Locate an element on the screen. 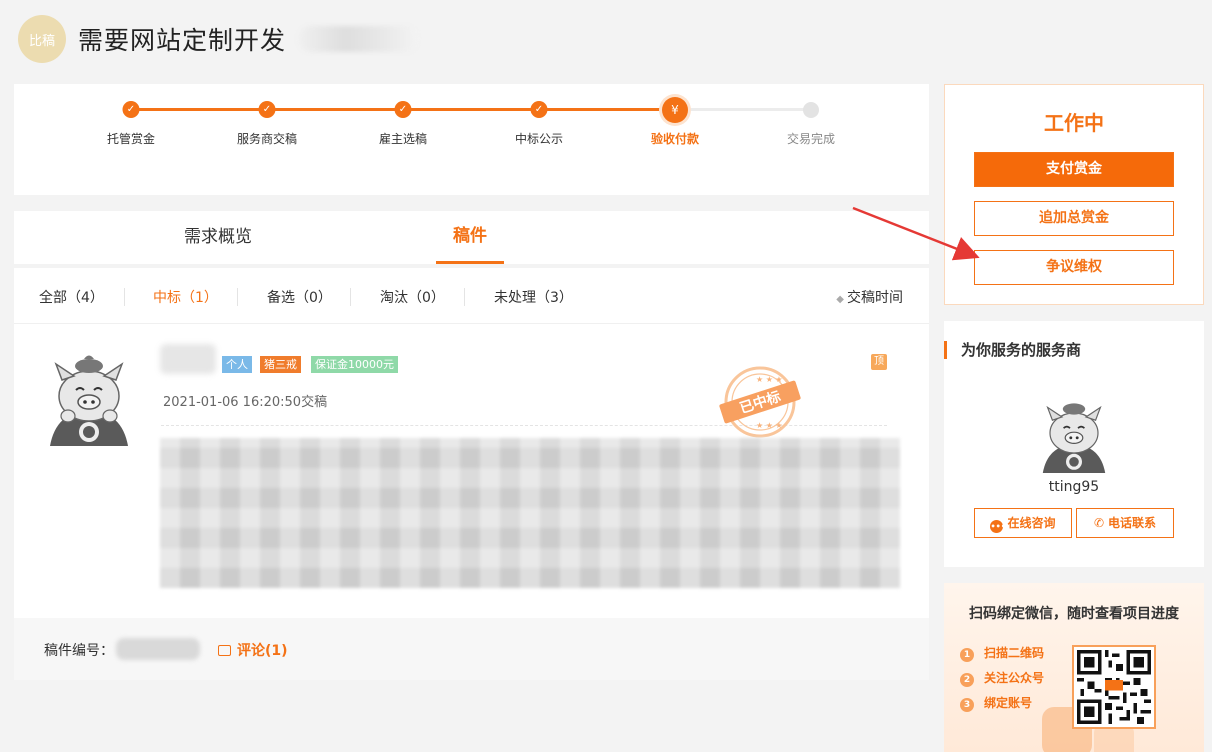 Image resolution: width=1212 pixels, height=752 pixels. payment-icon: ¥ is located at coordinates (675, 110).